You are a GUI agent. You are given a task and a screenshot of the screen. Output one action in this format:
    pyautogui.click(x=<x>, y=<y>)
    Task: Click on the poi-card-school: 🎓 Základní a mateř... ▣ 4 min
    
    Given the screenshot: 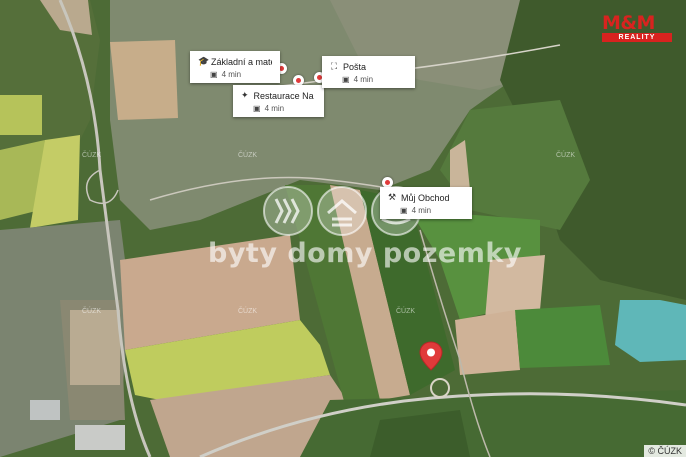 What is the action you would take?
    pyautogui.click(x=235, y=67)
    